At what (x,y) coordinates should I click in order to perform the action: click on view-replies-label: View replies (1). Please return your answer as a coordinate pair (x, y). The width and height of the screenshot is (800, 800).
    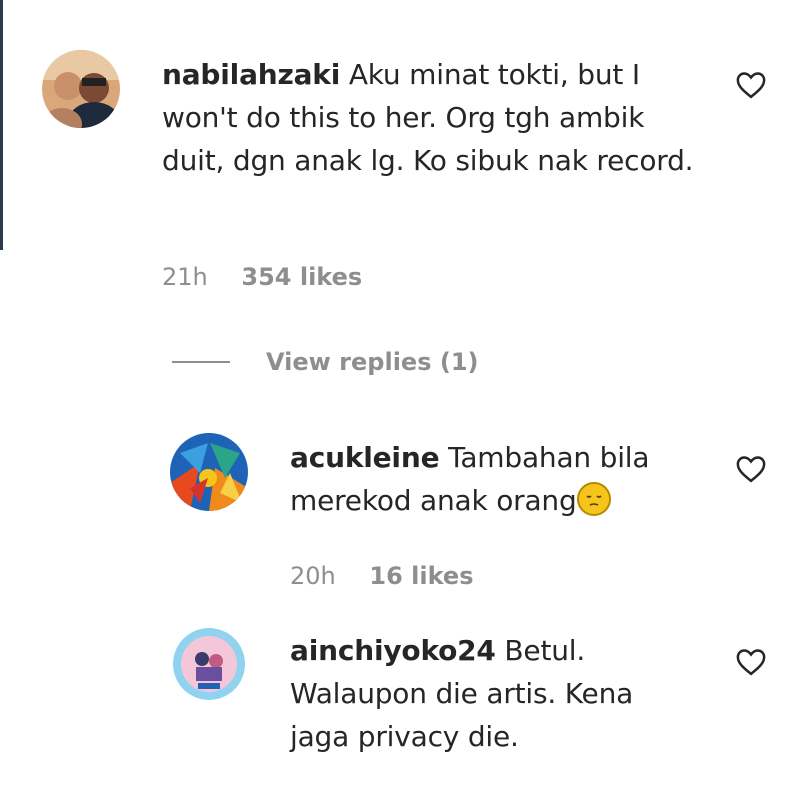
    Looking at the image, I should click on (372, 362).